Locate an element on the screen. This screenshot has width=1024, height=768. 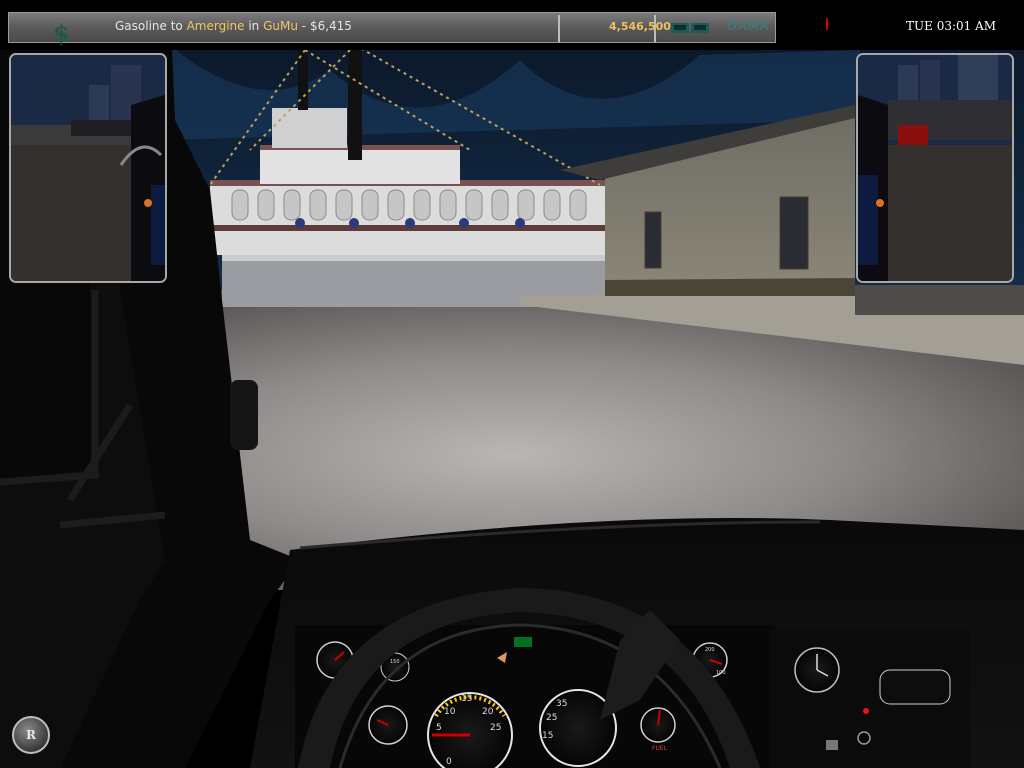
current-job-text: Gasoline to Amergine in GuMu - $6,415 is located at coordinates (233, 26).